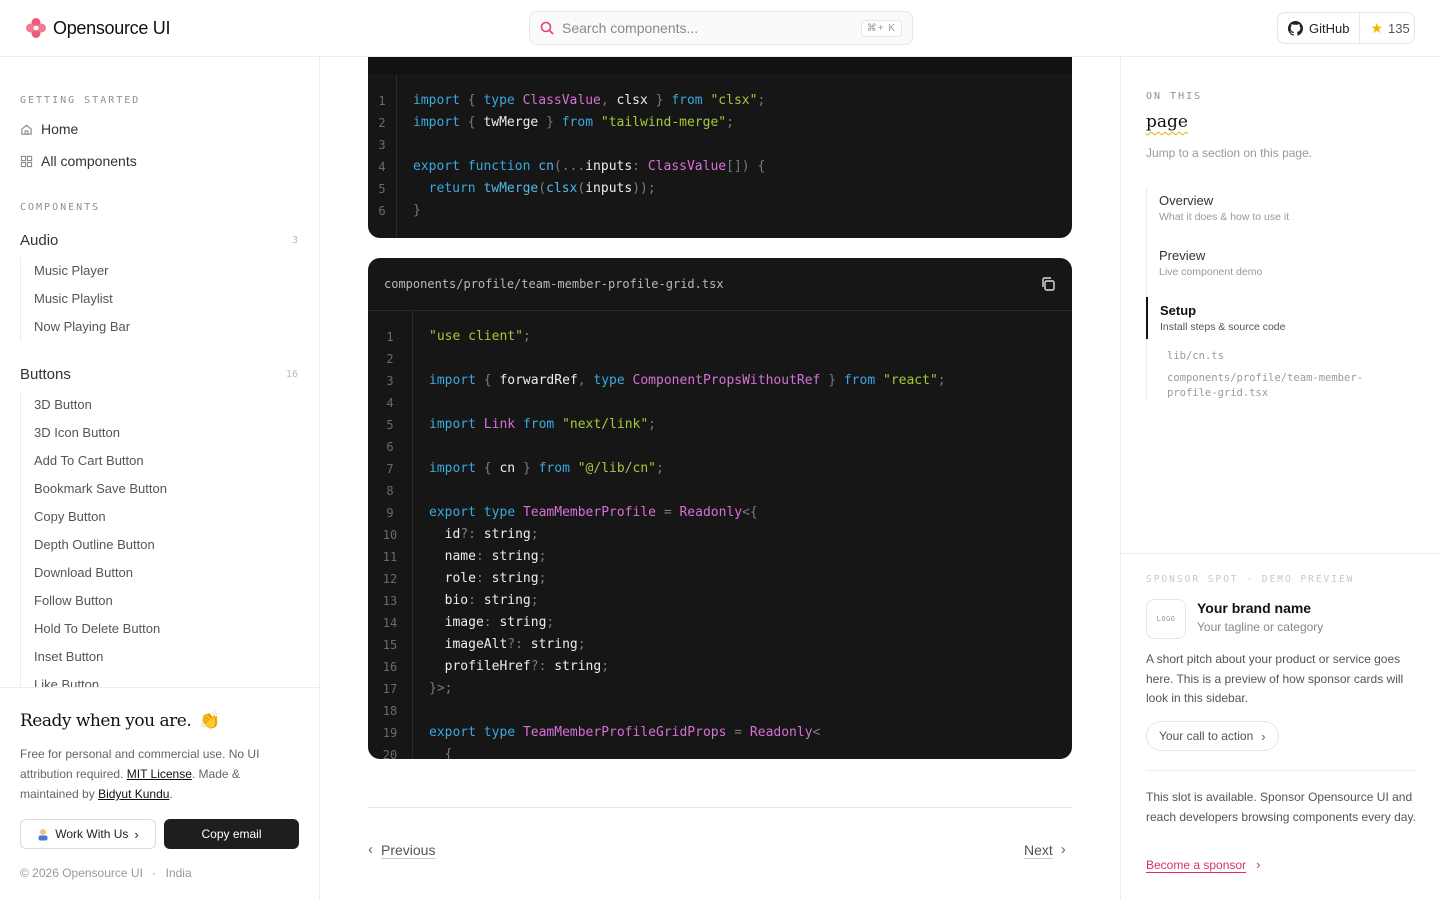 The image size is (1440, 900). What do you see at coordinates (542, 424) in the screenshot?
I see `code-line: import Link from "next/link";` at bounding box center [542, 424].